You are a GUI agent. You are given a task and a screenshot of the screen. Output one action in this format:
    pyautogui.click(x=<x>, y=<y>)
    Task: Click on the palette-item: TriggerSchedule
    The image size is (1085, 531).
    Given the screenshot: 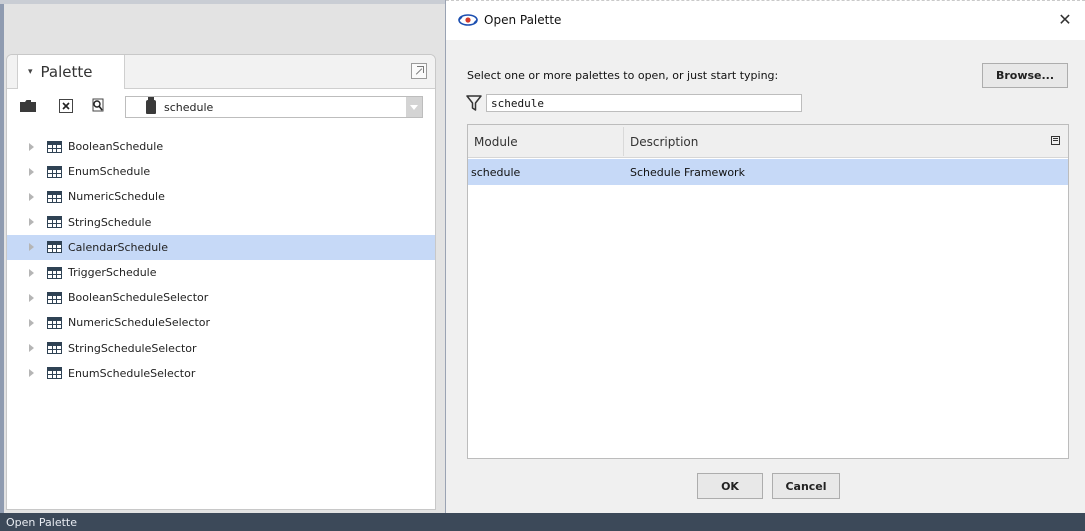 What is the action you would take?
    pyautogui.click(x=221, y=272)
    